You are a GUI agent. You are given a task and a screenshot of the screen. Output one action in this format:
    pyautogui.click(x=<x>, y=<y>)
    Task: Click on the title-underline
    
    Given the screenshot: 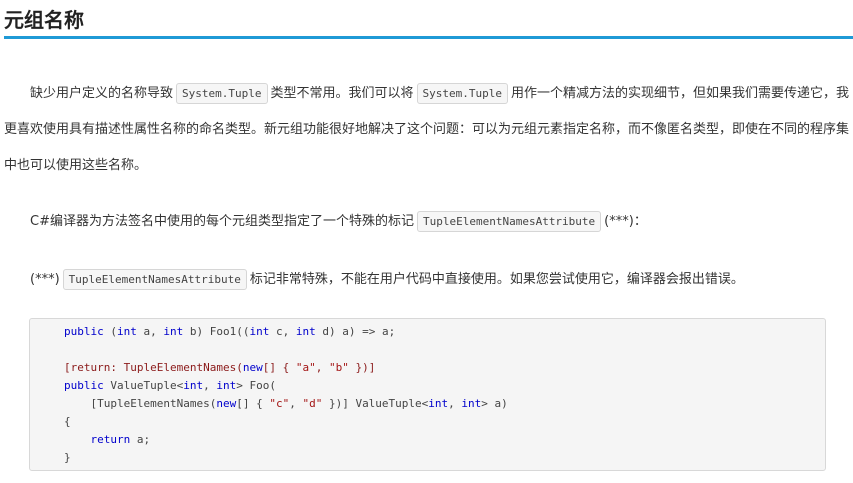 What is the action you would take?
    pyautogui.click(x=428, y=37)
    